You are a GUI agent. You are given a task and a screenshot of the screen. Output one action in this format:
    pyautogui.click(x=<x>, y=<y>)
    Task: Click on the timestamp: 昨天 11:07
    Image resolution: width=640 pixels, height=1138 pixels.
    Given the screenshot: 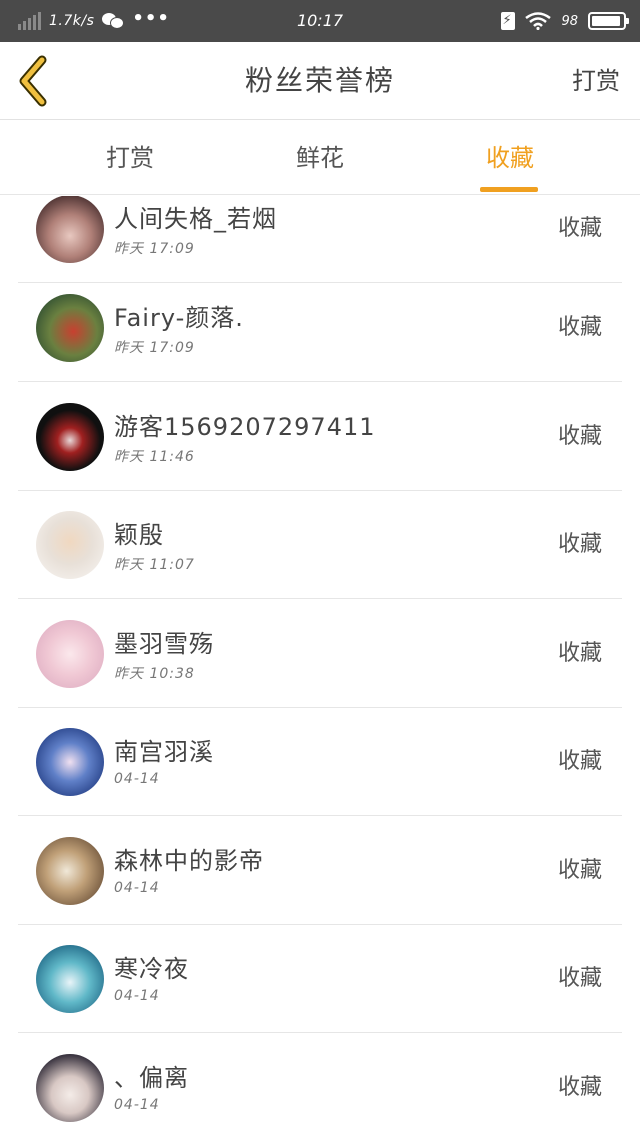 What is the action you would take?
    pyautogui.click(x=154, y=565)
    